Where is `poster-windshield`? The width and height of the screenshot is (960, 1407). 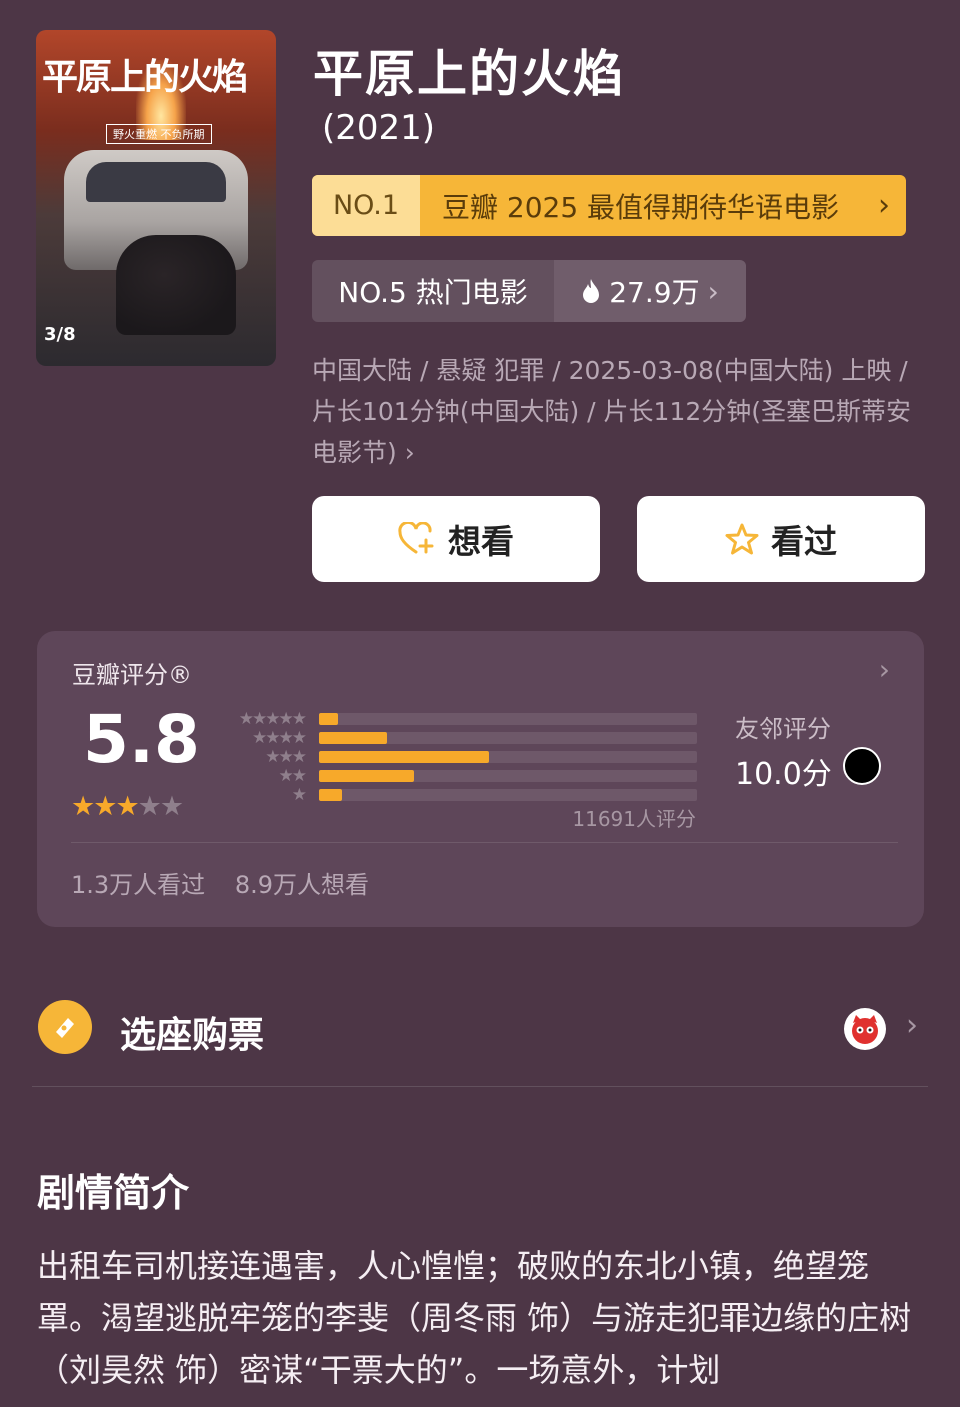
poster-windshield is located at coordinates (156, 182).